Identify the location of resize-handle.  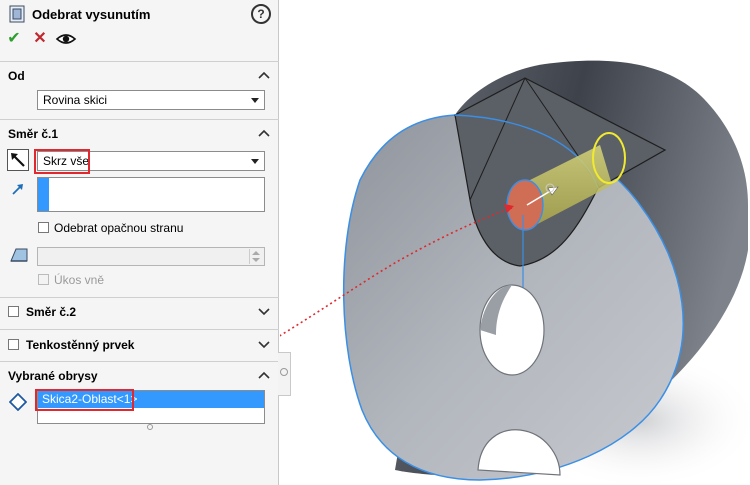
(150, 427).